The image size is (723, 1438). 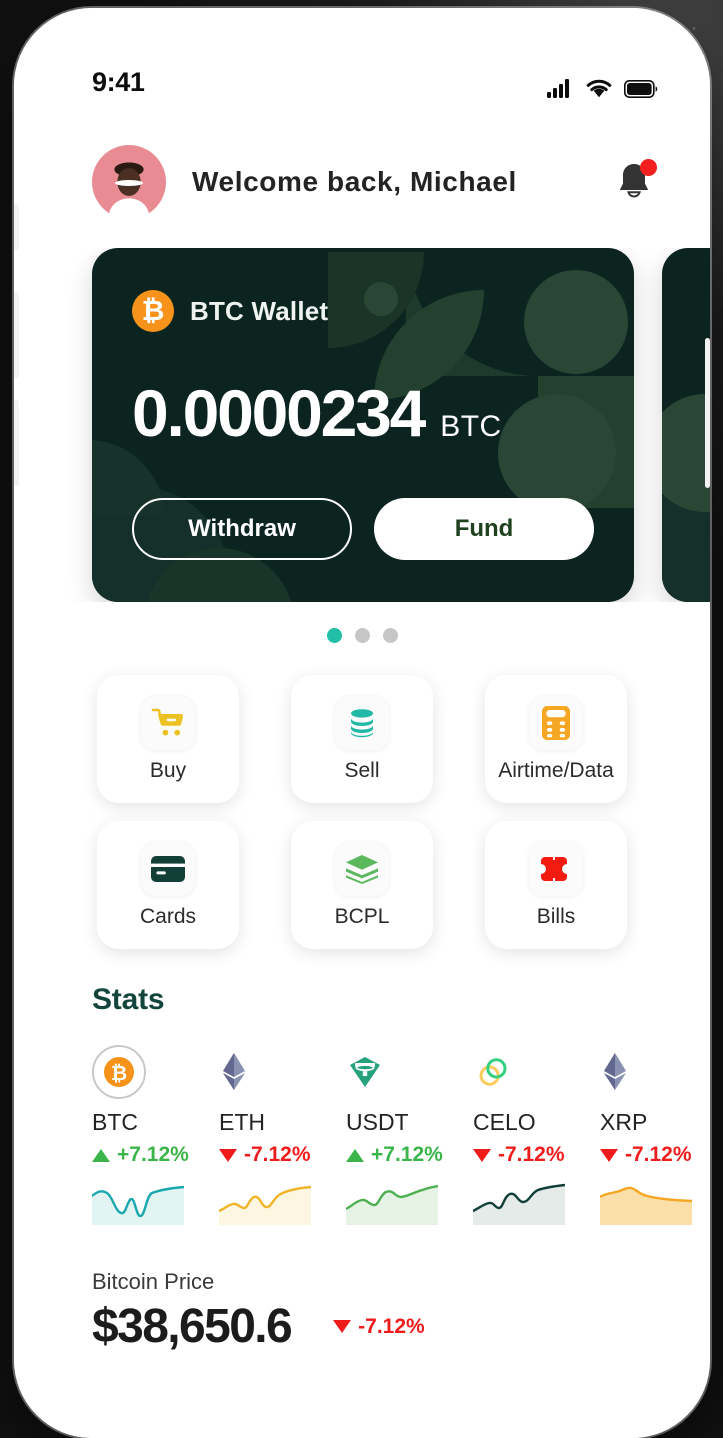 What do you see at coordinates (16, 443) in the screenshot?
I see `volume-down-button` at bounding box center [16, 443].